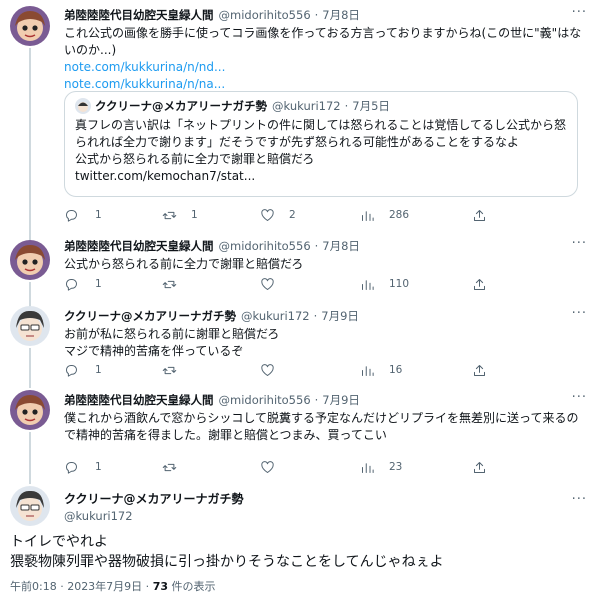 Image resolution: width=597 pixels, height=597 pixels. What do you see at coordinates (396, 467) in the screenshot?
I see `views-count: 23` at bounding box center [396, 467].